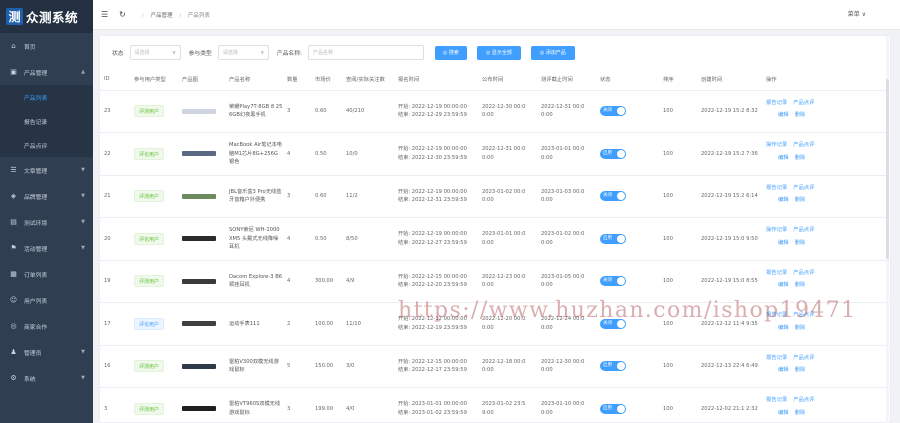  Describe the element at coordinates (498, 52) in the screenshot. I see `show-all-button: ◎ 显示全部` at that location.